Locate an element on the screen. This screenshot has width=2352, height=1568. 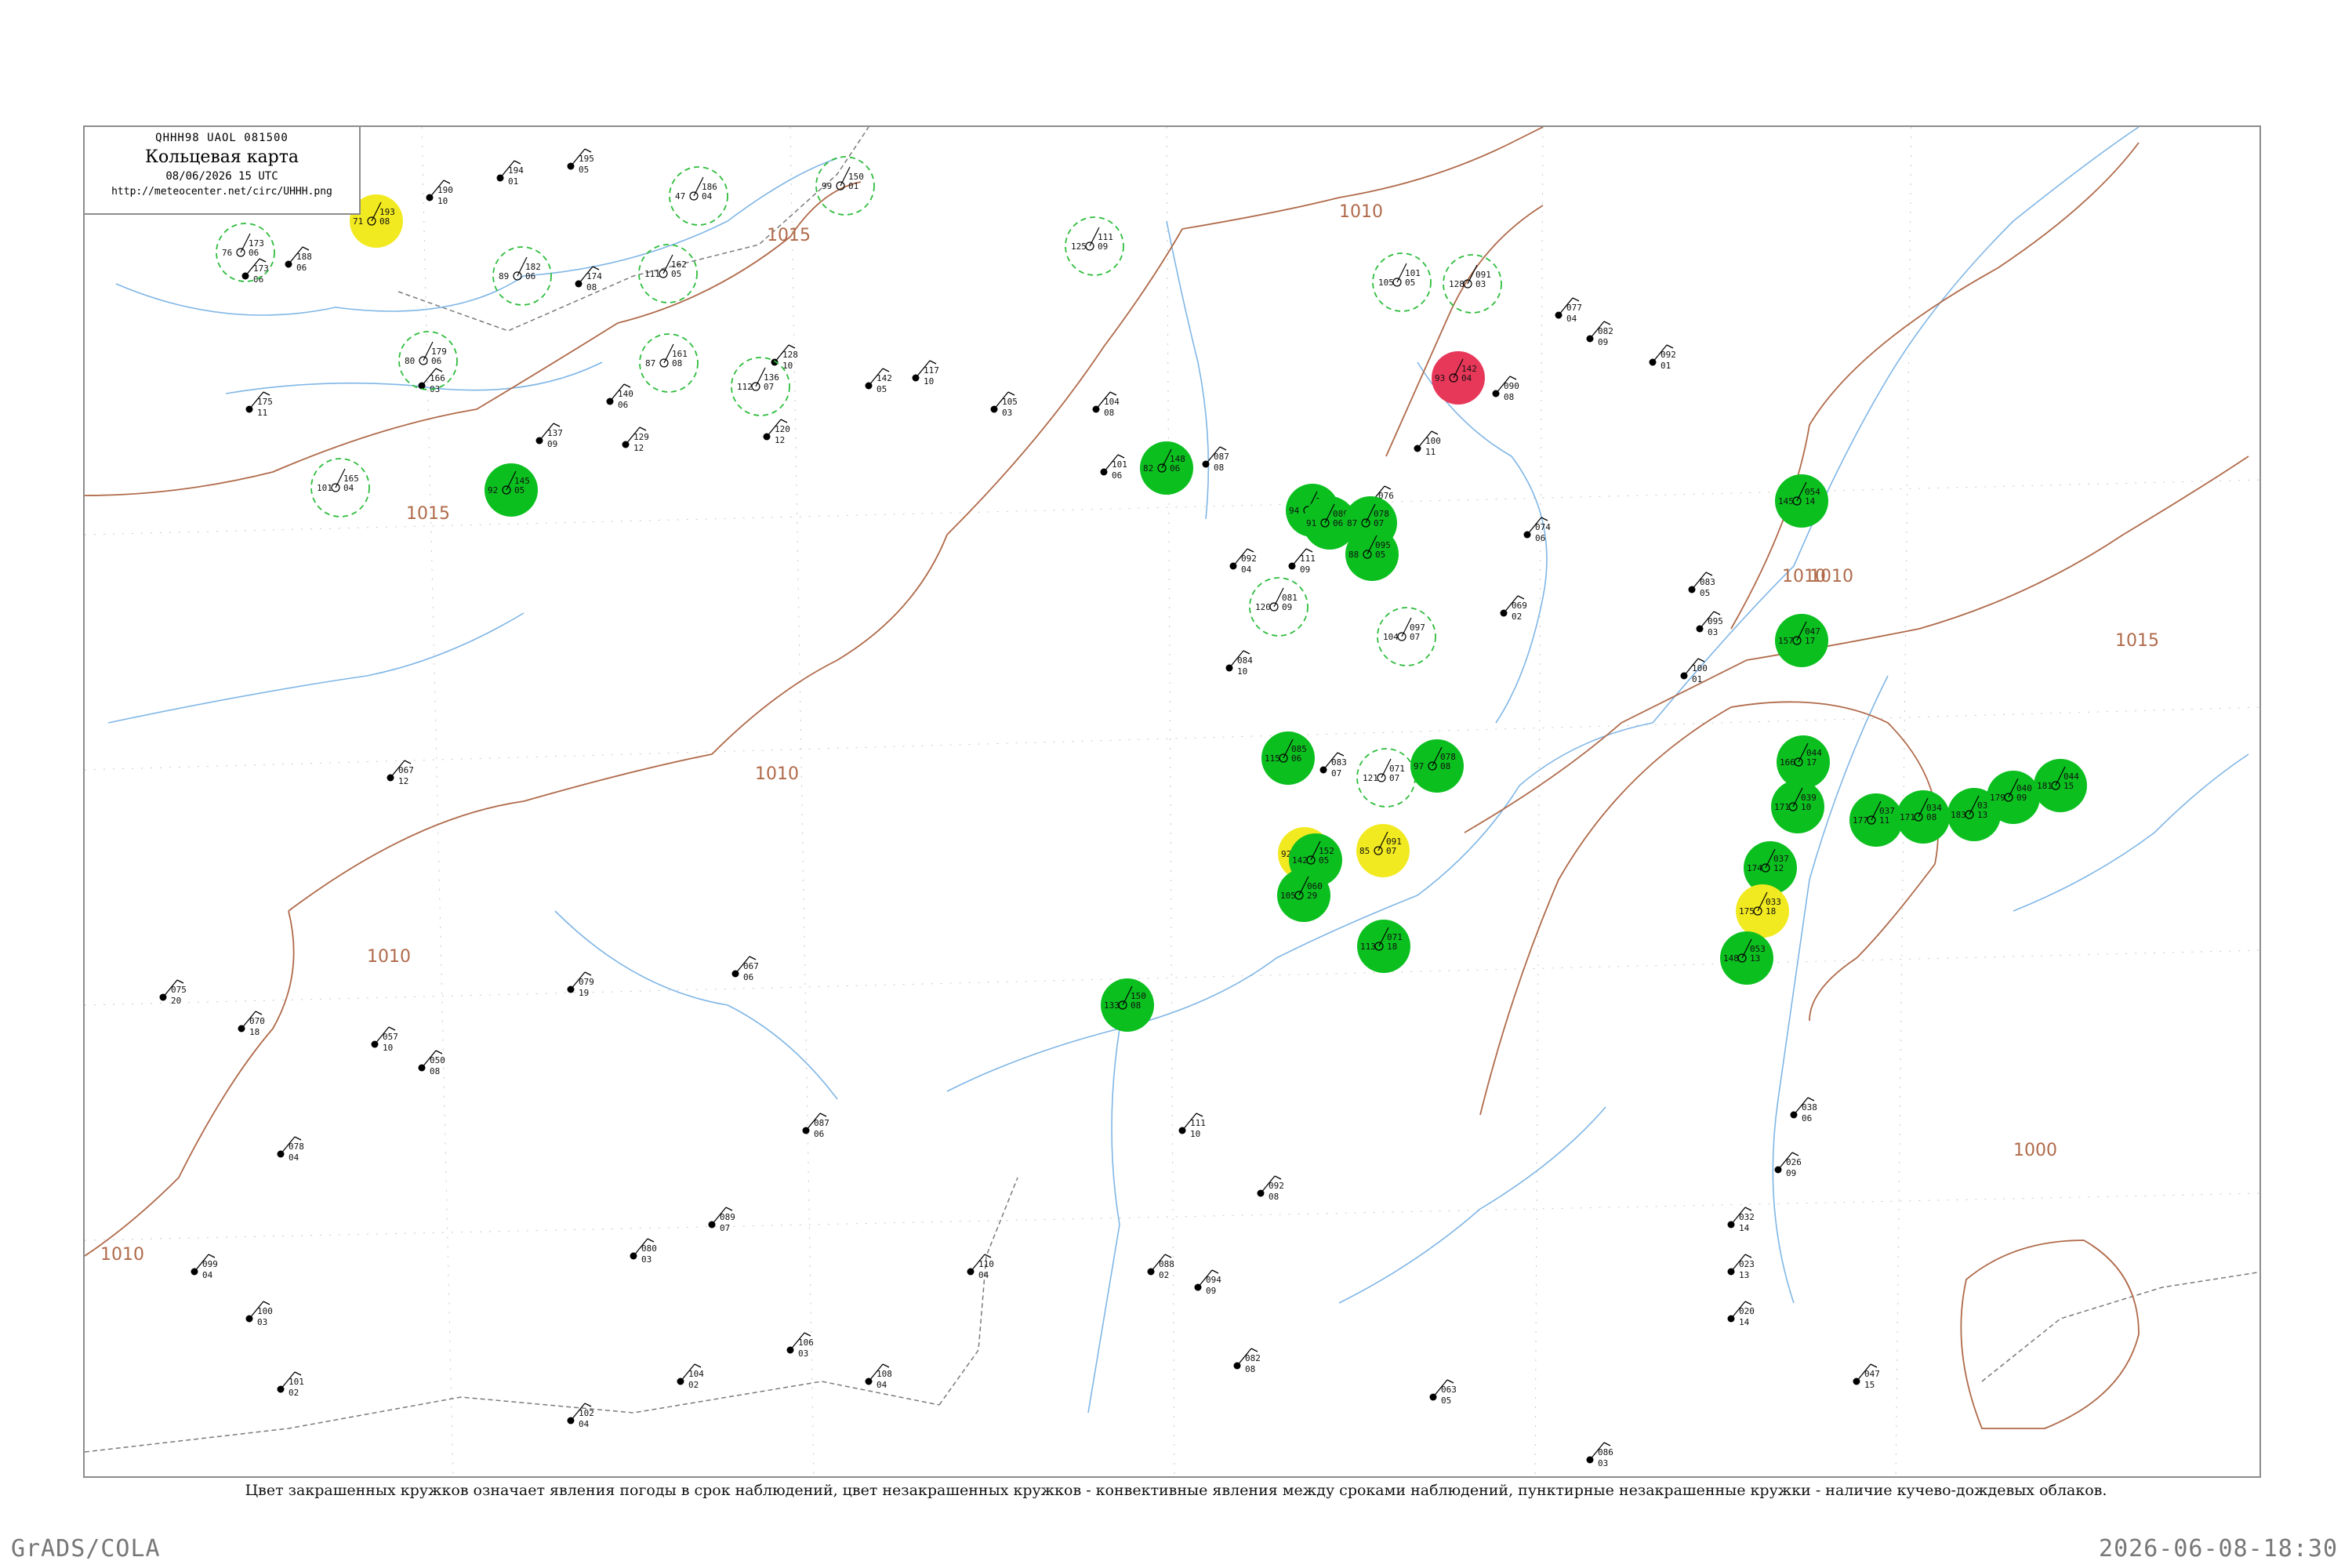
station-plot: 08305 is located at coordinates (1701, 585).